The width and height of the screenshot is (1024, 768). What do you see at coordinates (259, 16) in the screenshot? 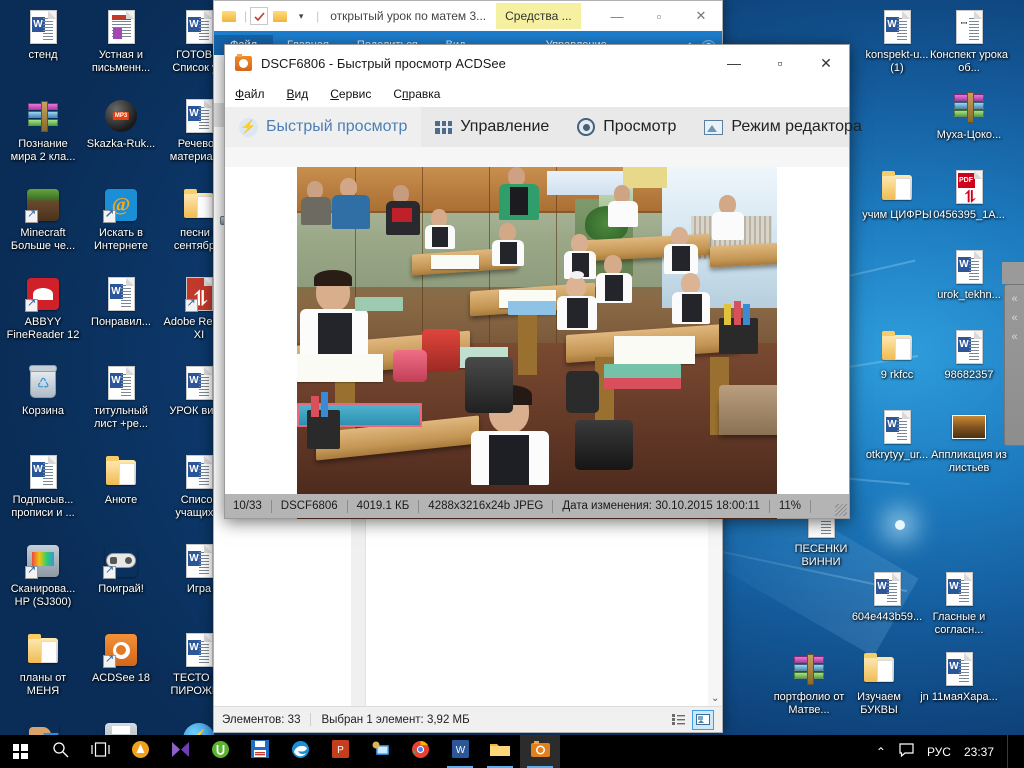
I see `pin-icon` at bounding box center [259, 16].